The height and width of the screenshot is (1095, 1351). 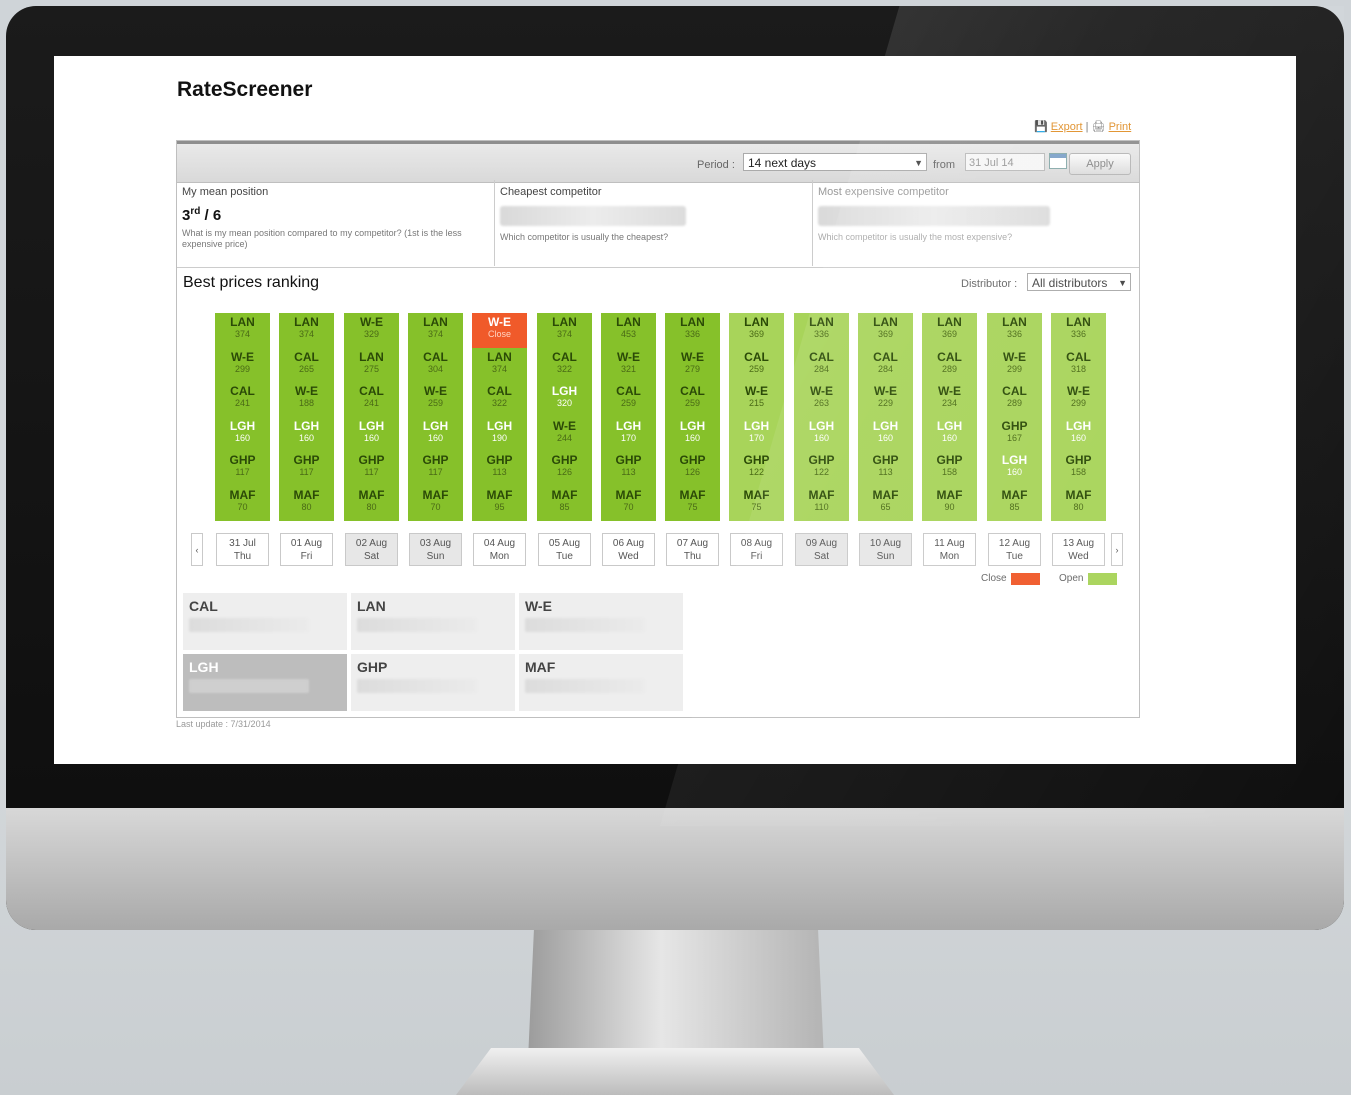 I want to click on ranking-cell: CAL 322, so click(x=499, y=399).